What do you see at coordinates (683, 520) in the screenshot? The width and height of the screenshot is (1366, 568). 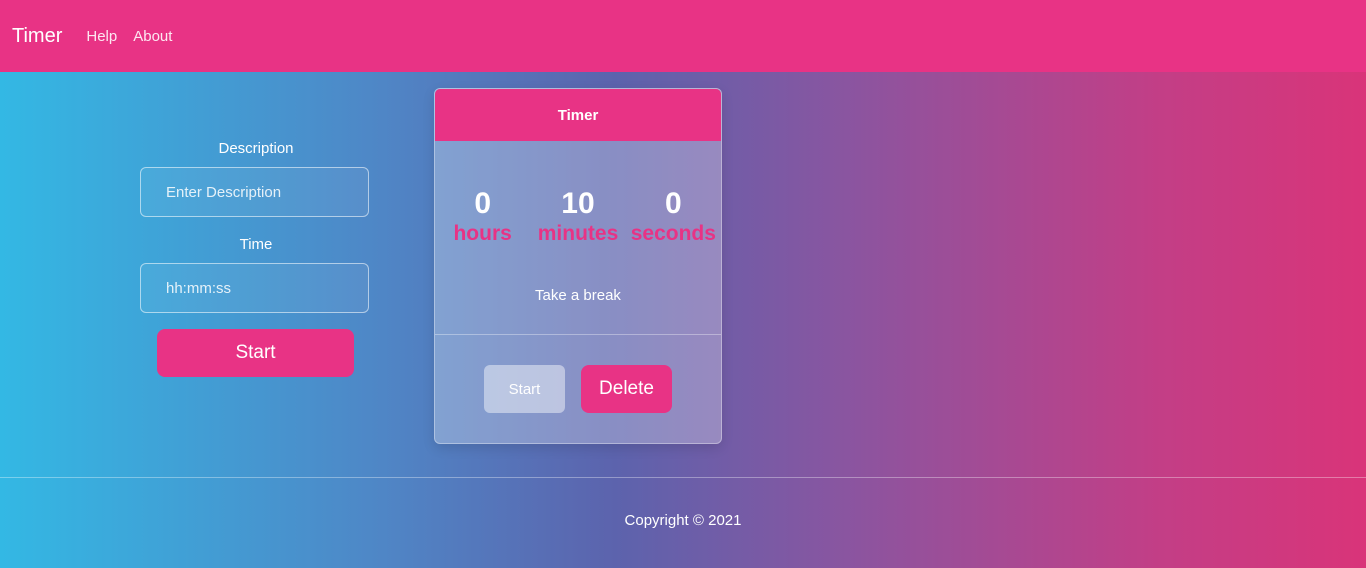 I see `footer-copyright: Copyright © 2021` at bounding box center [683, 520].